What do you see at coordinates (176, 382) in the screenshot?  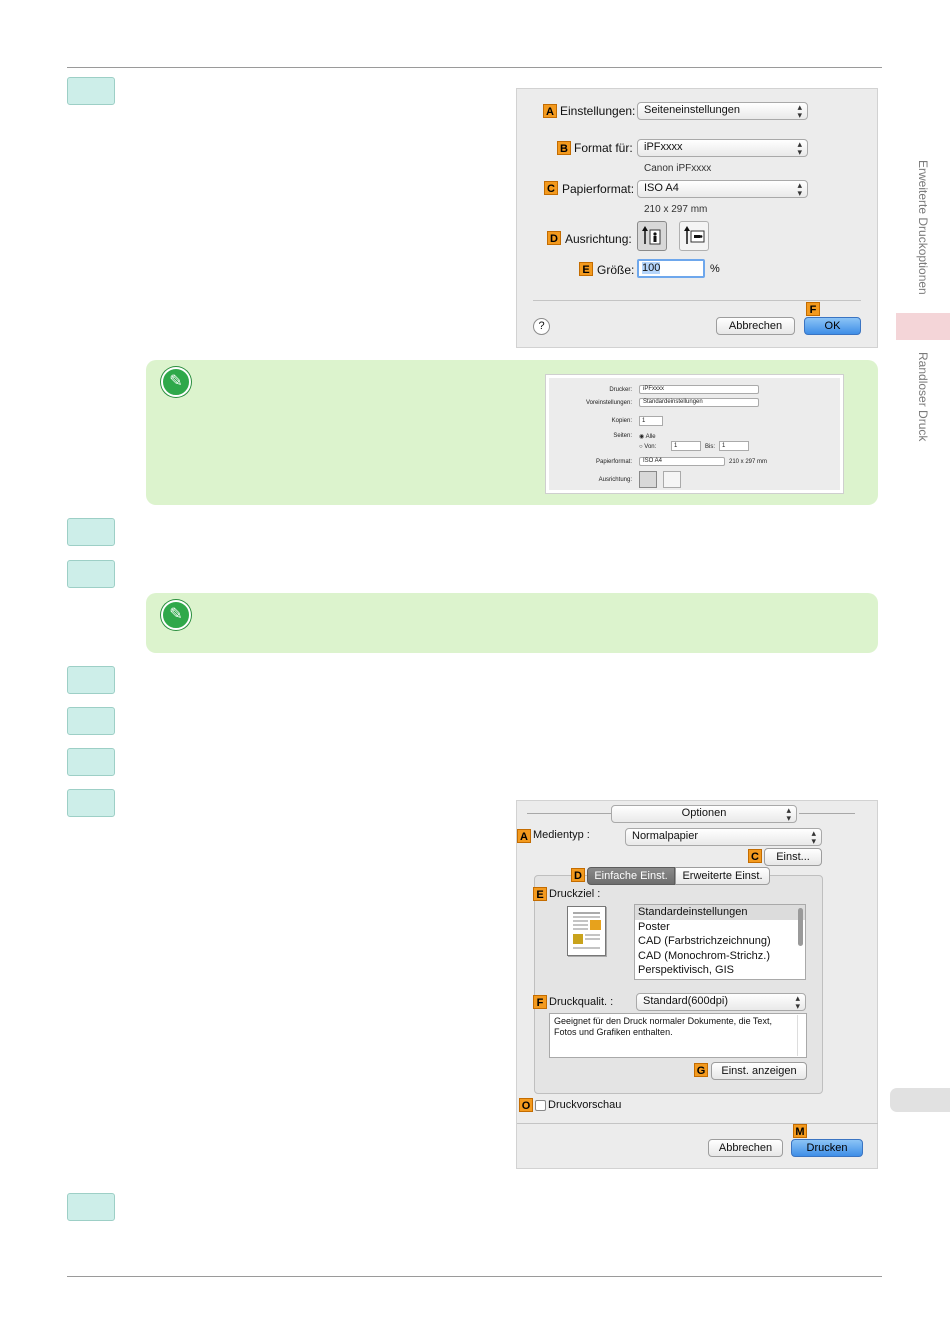 I see `note-pencil-icon: ✎` at bounding box center [176, 382].